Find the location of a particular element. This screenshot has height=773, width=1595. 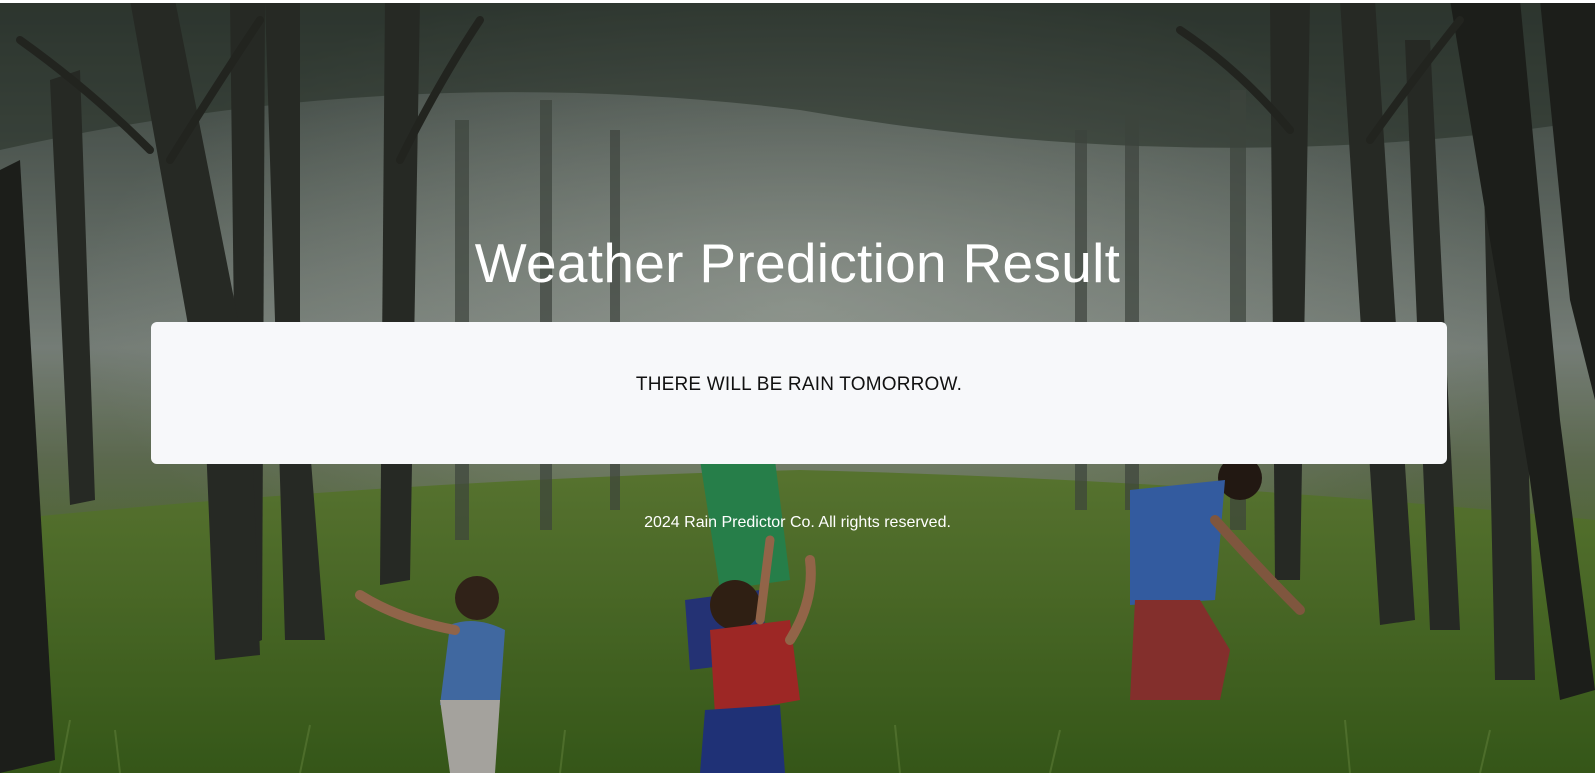

result-card: THERE WILL BE RAIN TOMORROW. is located at coordinates (799, 393).